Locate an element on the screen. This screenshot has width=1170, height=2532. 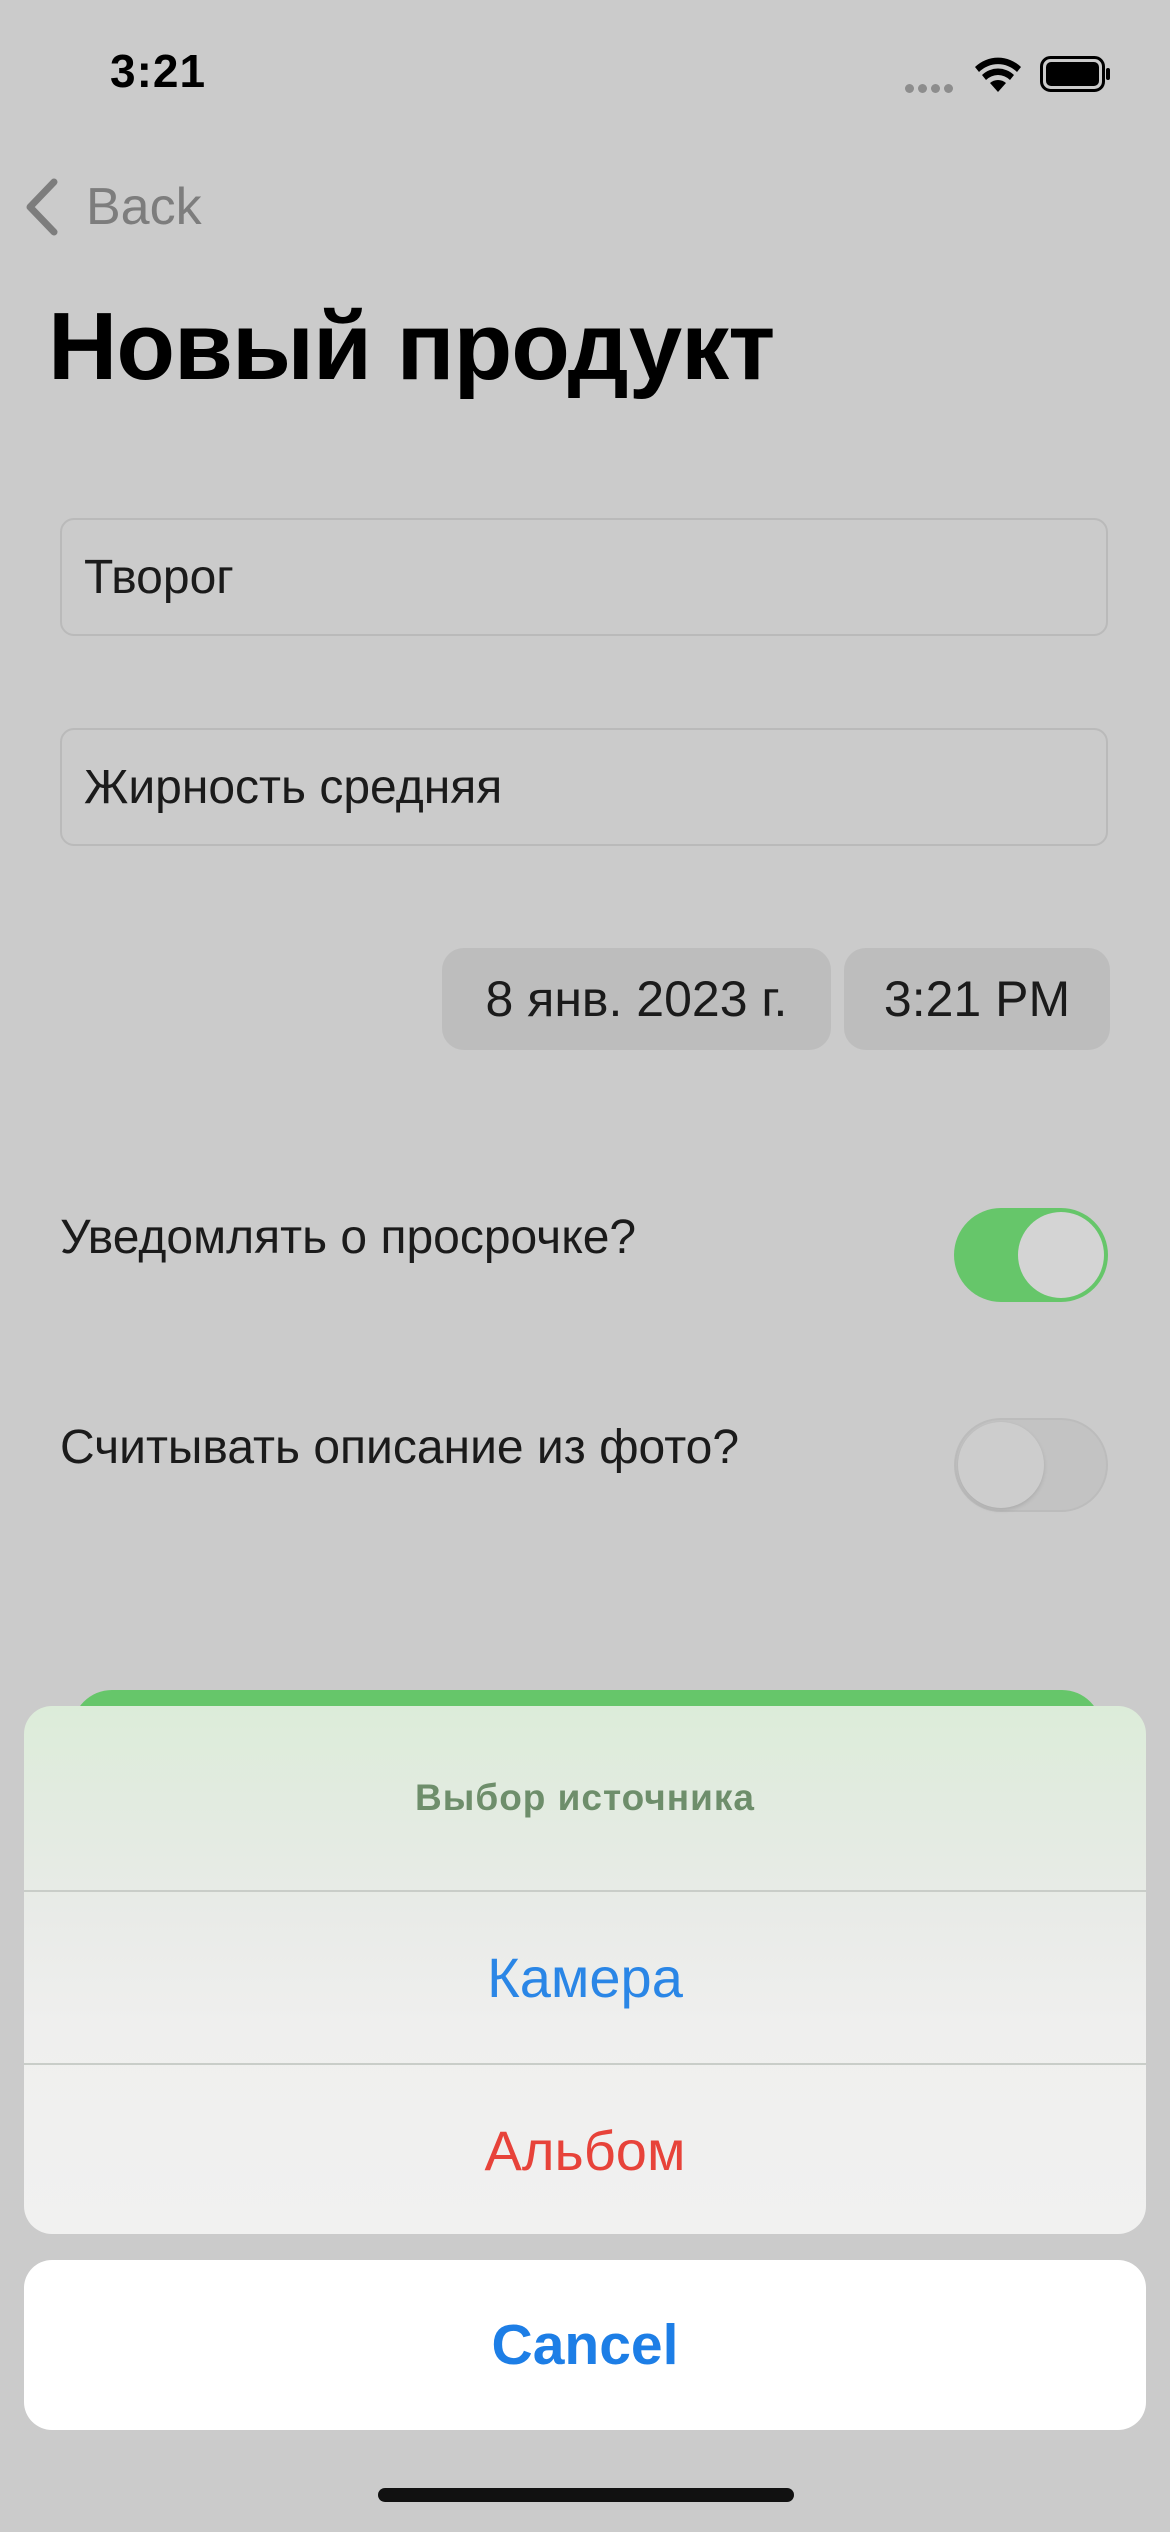
product-description-value: Жирность средняя is located at coordinates (293, 787).